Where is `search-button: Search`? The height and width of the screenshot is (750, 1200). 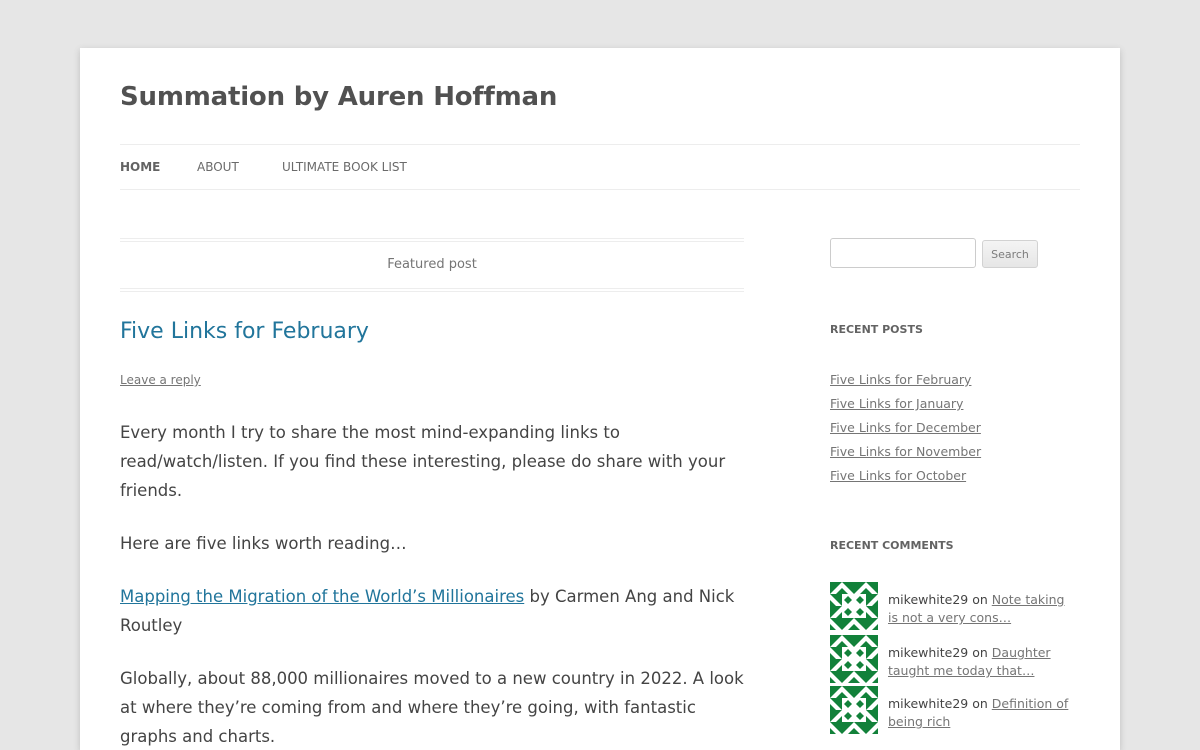 search-button: Search is located at coordinates (1010, 254).